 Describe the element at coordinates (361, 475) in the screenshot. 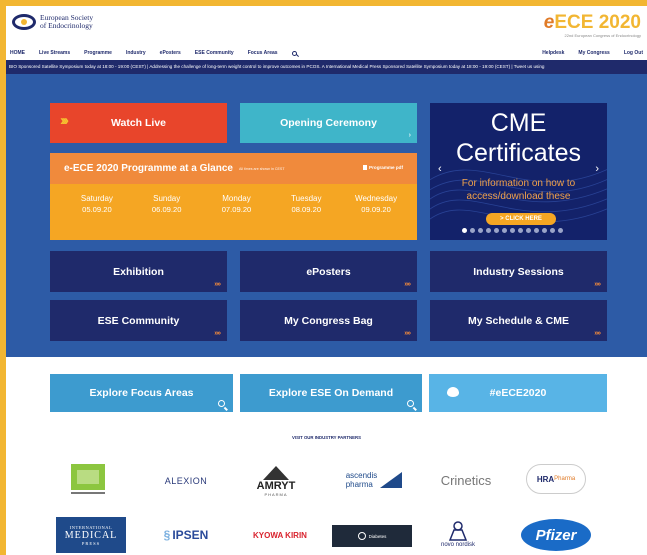

I see `ascendis-line1: ascendis` at that location.